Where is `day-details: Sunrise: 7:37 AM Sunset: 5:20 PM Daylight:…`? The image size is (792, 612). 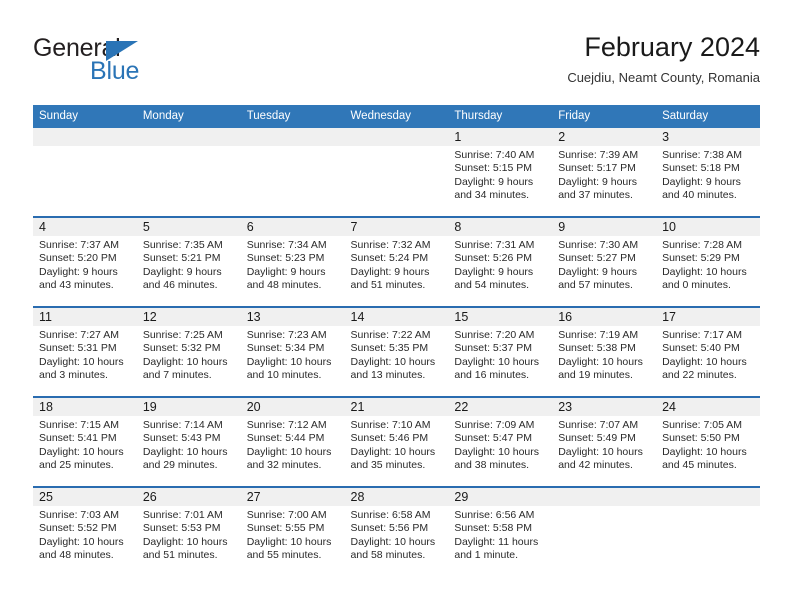 day-details: Sunrise: 7:37 AM Sunset: 5:20 PM Daylight:… is located at coordinates (85, 264).